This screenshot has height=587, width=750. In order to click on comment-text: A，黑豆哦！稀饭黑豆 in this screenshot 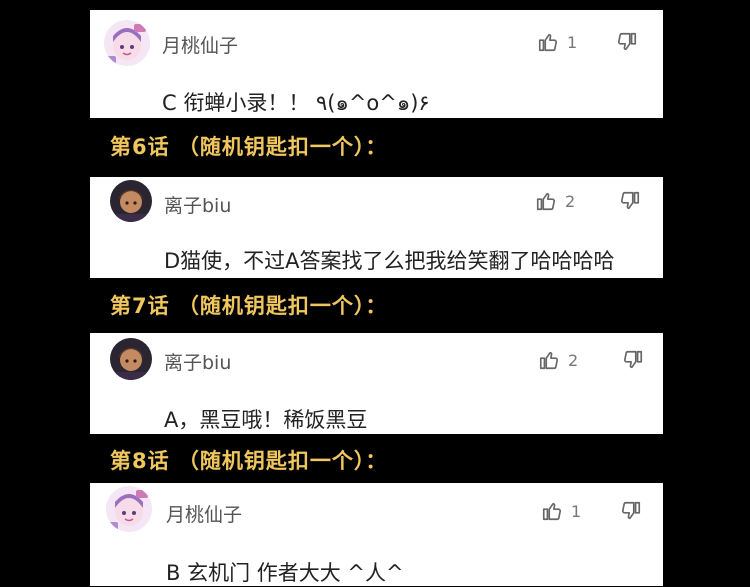, I will do `click(266, 420)`.